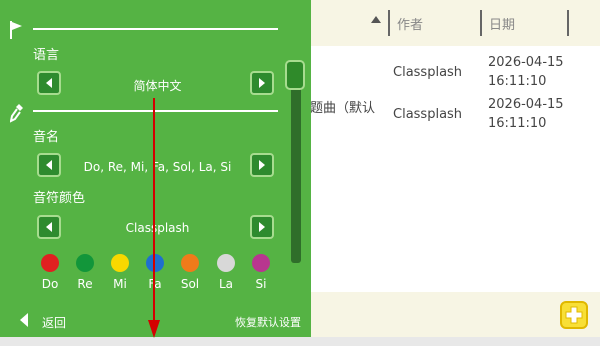  What do you see at coordinates (268, 322) in the screenshot?
I see `restore-defaults-button: 恢复默认设置` at bounding box center [268, 322].